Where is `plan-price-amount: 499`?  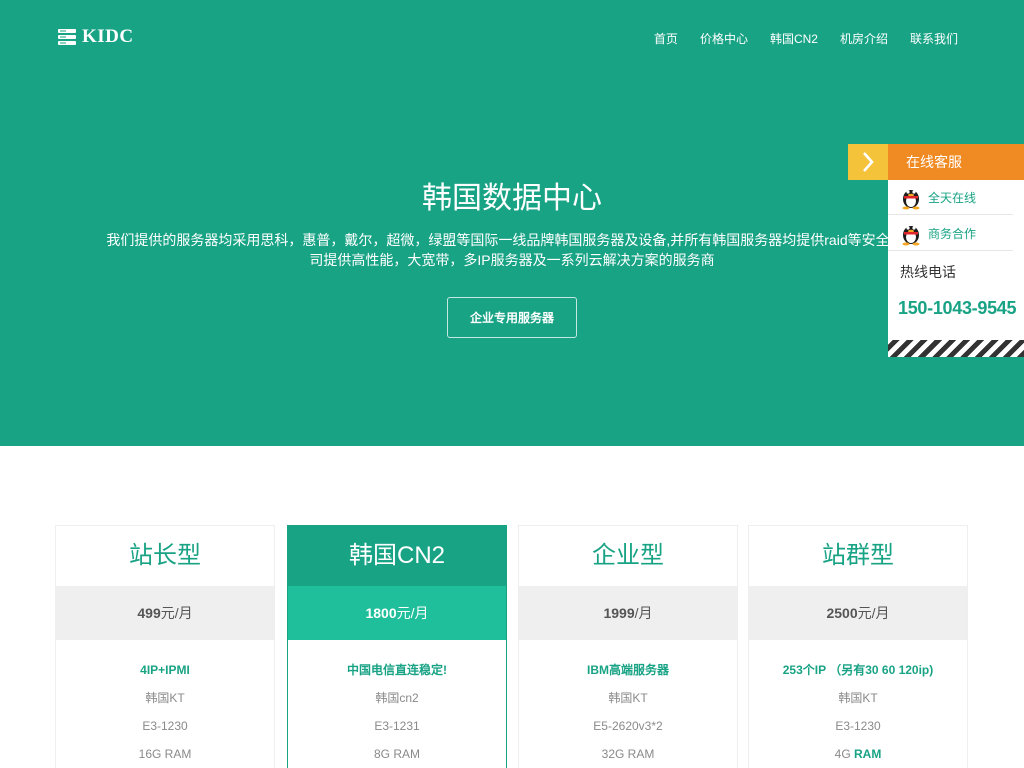 plan-price-amount: 499 is located at coordinates (149, 613).